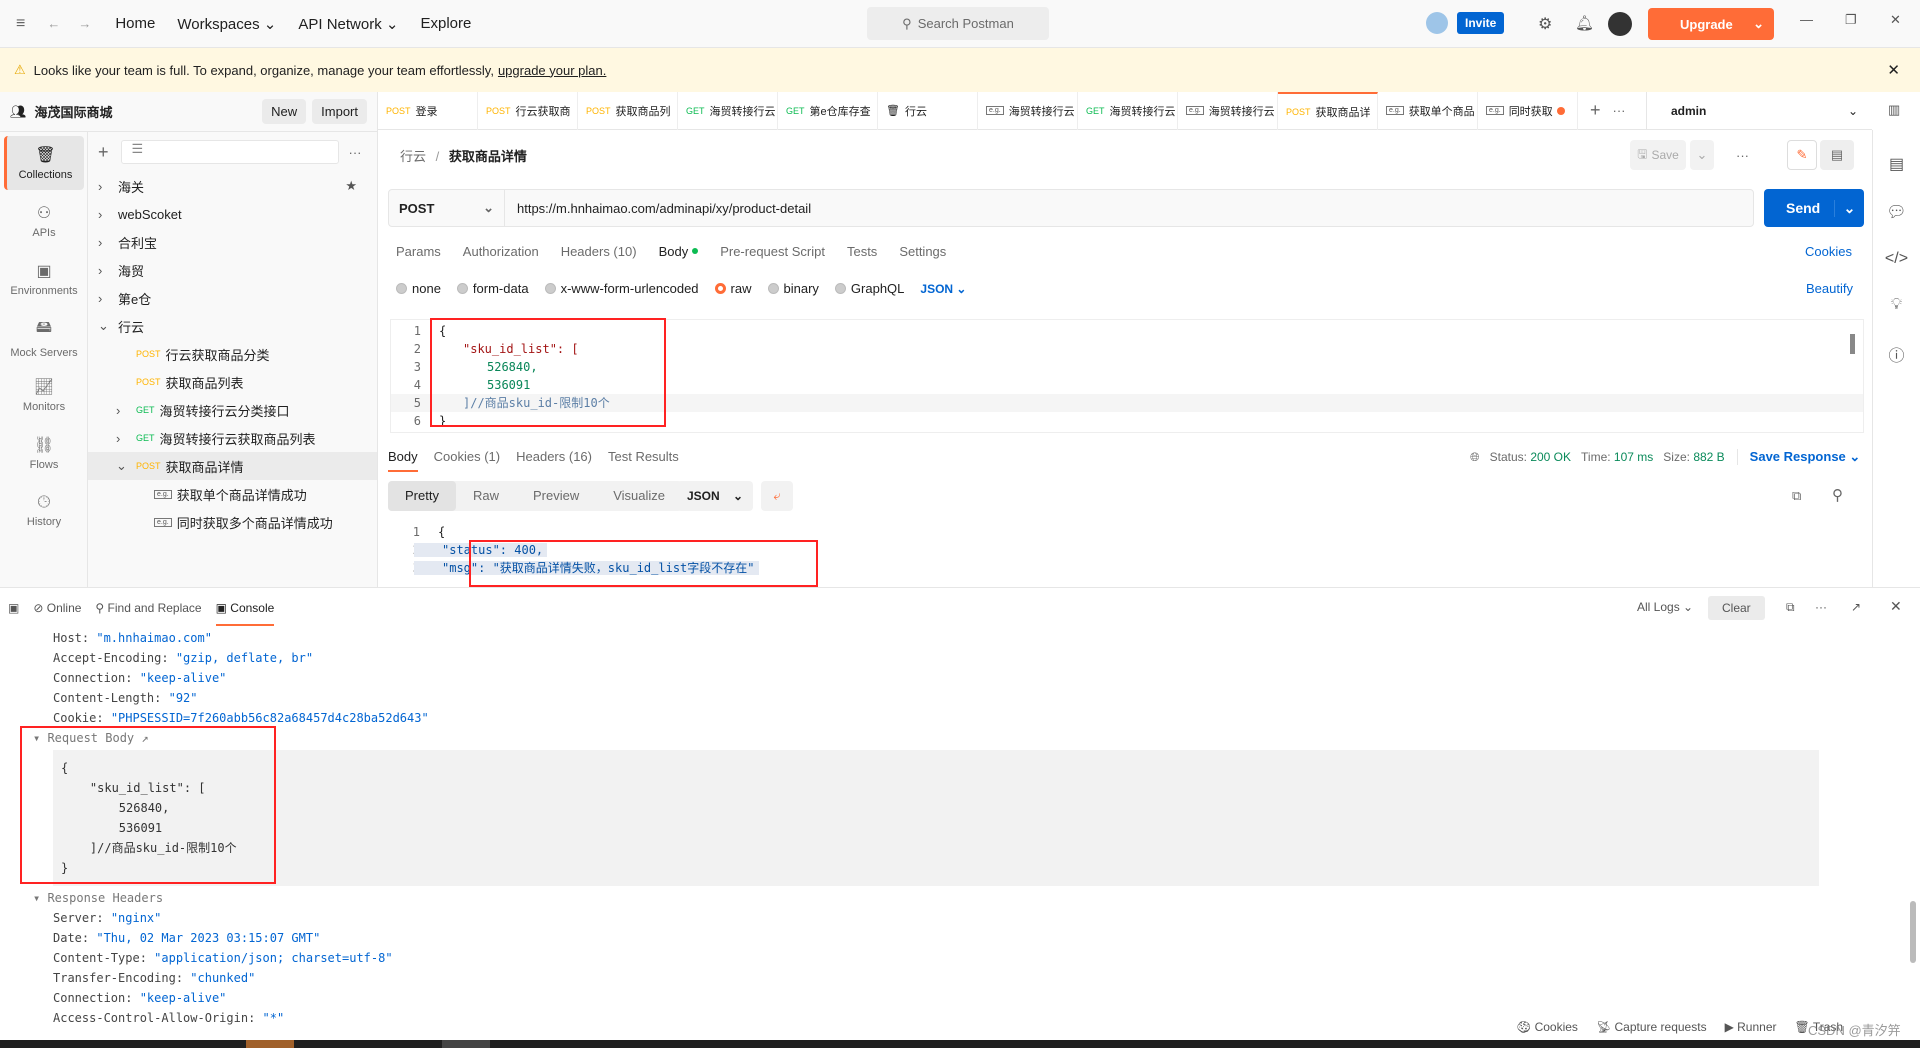  I want to click on body-type-form-data: form-data, so click(492, 288).